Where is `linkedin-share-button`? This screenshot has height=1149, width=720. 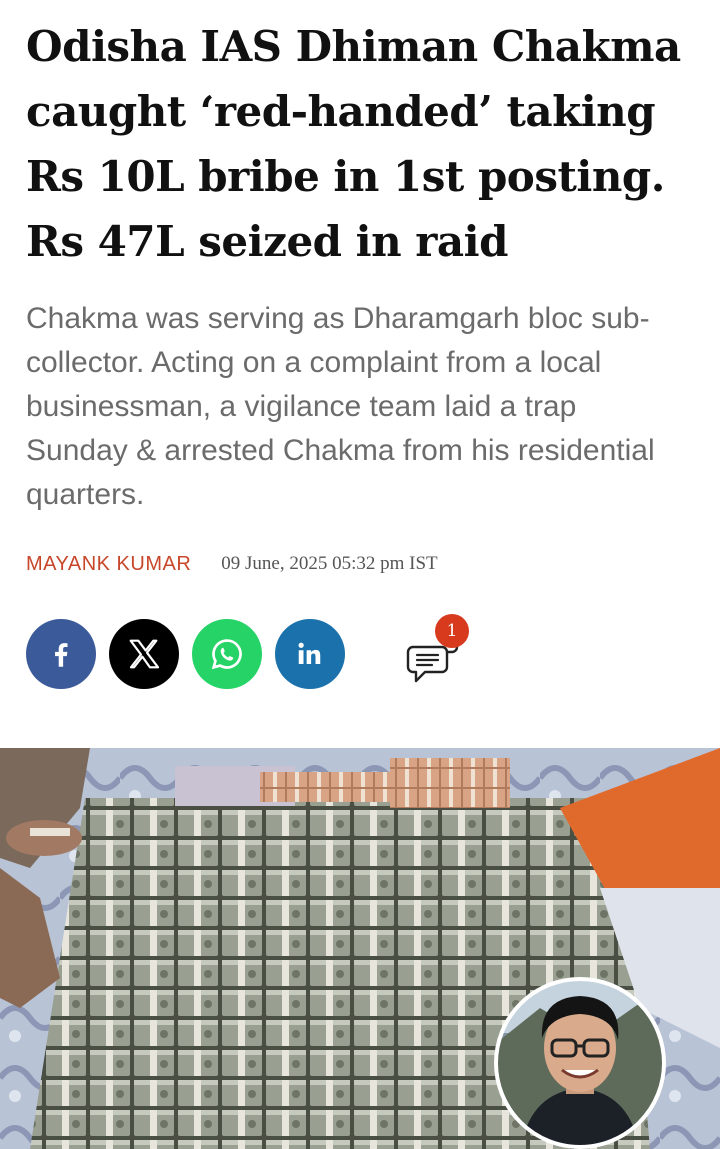 linkedin-share-button is located at coordinates (310, 654).